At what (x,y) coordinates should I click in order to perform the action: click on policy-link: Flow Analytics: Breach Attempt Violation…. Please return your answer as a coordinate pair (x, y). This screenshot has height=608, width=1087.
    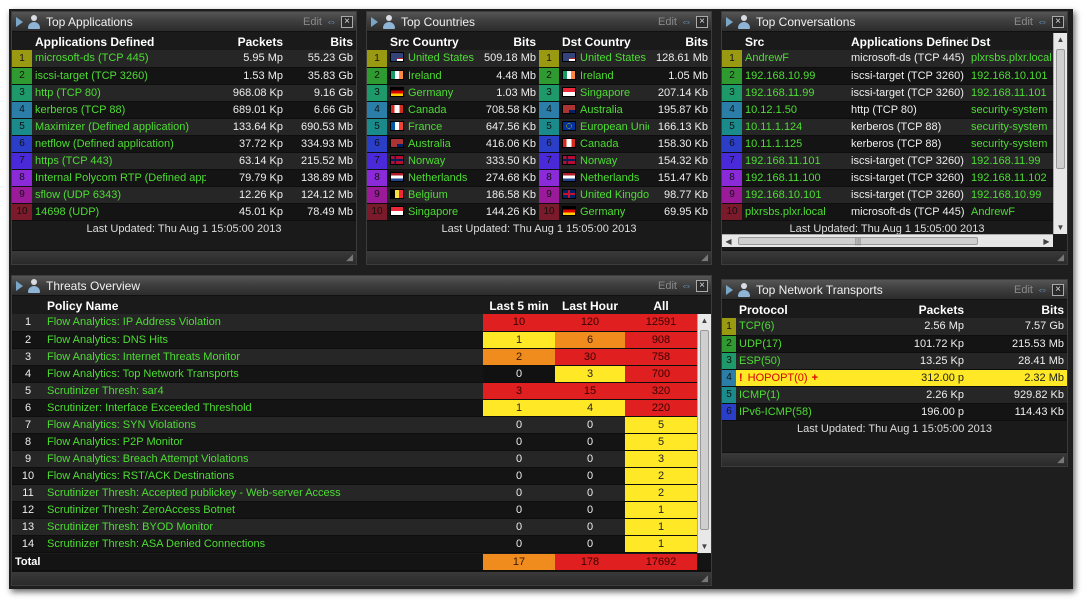
    Looking at the image, I should click on (263, 459).